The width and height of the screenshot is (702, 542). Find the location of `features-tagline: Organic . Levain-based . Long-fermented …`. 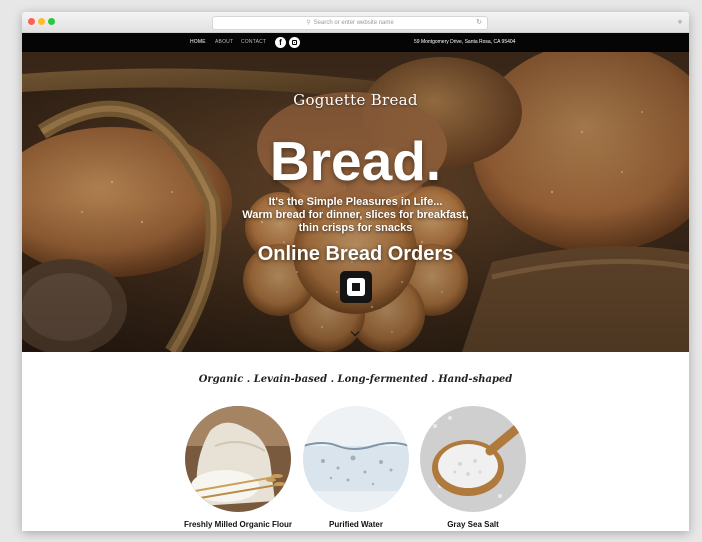

features-tagline: Organic . Levain-based . Long-fermented … is located at coordinates (355, 379).